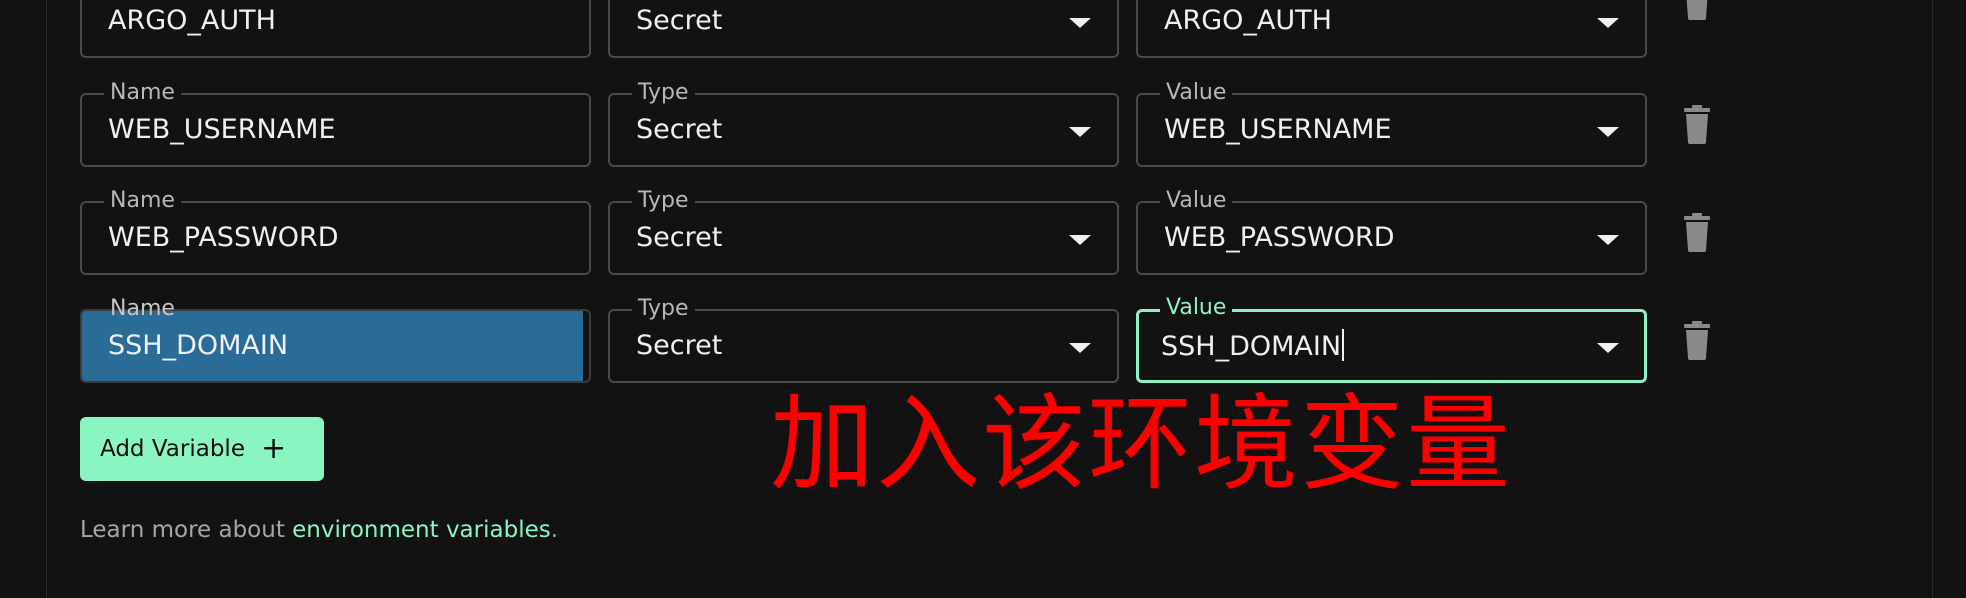 This screenshot has height=598, width=1966. Describe the element at coordinates (223, 237) in the screenshot. I see `name-value: WEB_PASSWORD` at that location.